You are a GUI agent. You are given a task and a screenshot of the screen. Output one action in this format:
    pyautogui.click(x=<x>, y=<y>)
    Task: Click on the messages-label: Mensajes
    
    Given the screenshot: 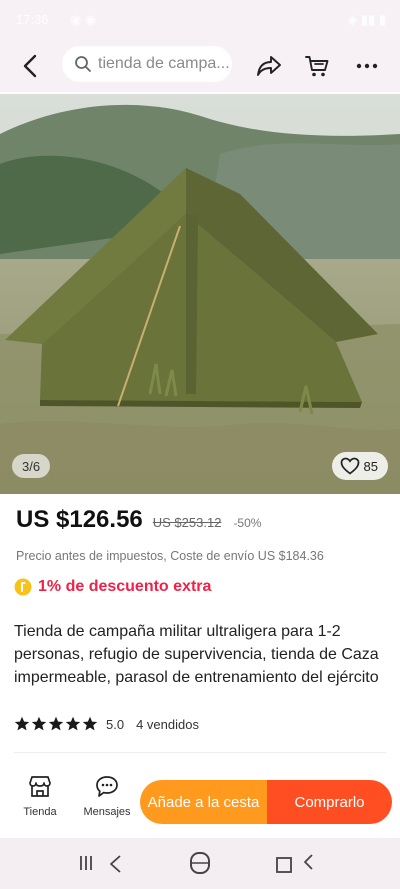 What is the action you would take?
    pyautogui.click(x=107, y=812)
    